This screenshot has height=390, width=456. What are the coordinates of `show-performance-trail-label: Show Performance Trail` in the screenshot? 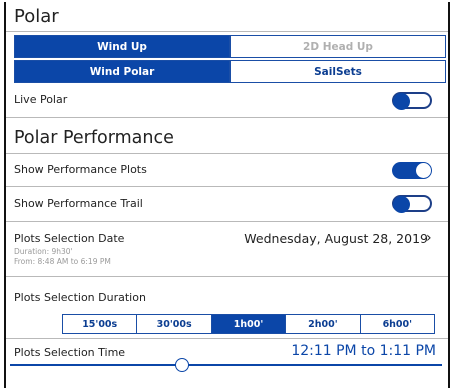 It's located at (78, 203).